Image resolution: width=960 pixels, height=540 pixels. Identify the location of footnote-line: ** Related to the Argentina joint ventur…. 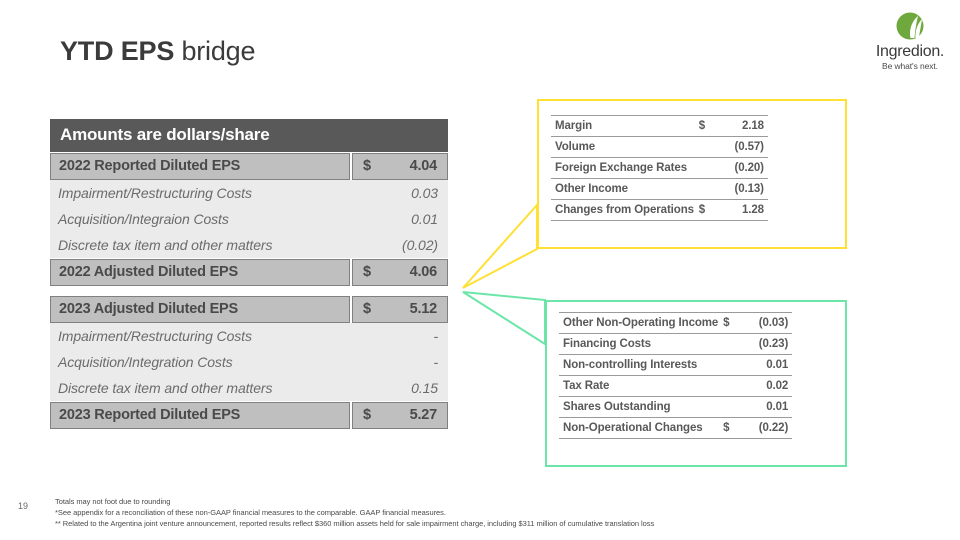
(355, 524).